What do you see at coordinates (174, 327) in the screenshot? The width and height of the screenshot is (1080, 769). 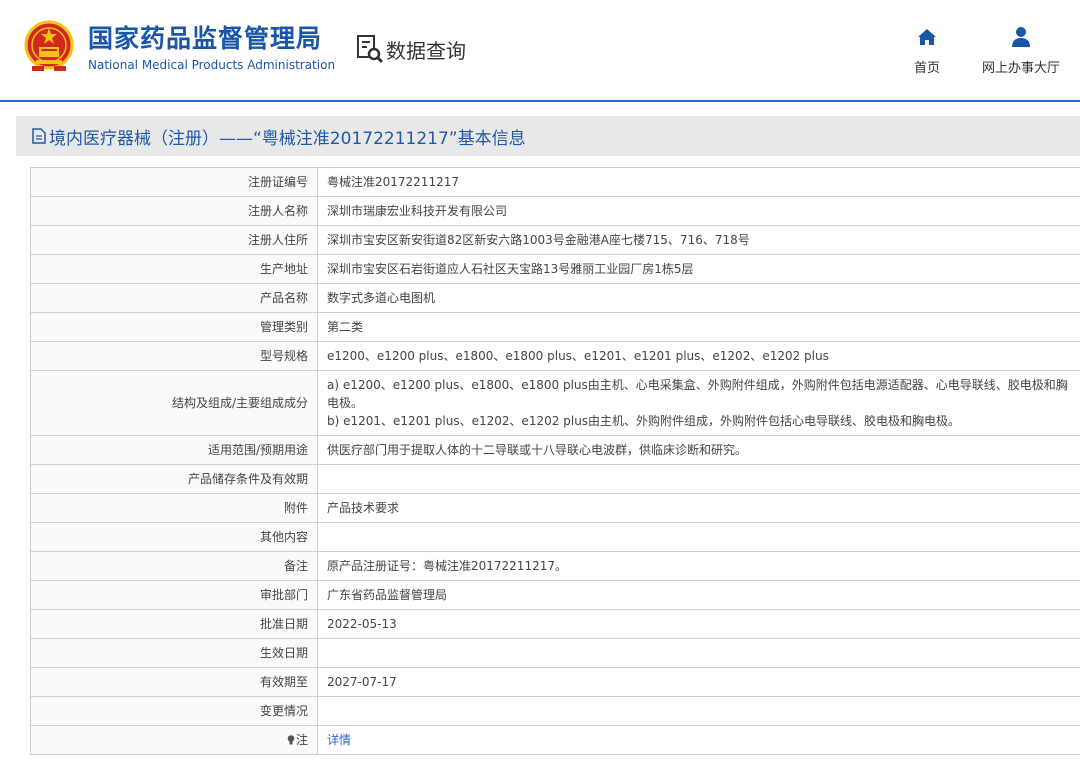 I see `field-label: 管理类别` at bounding box center [174, 327].